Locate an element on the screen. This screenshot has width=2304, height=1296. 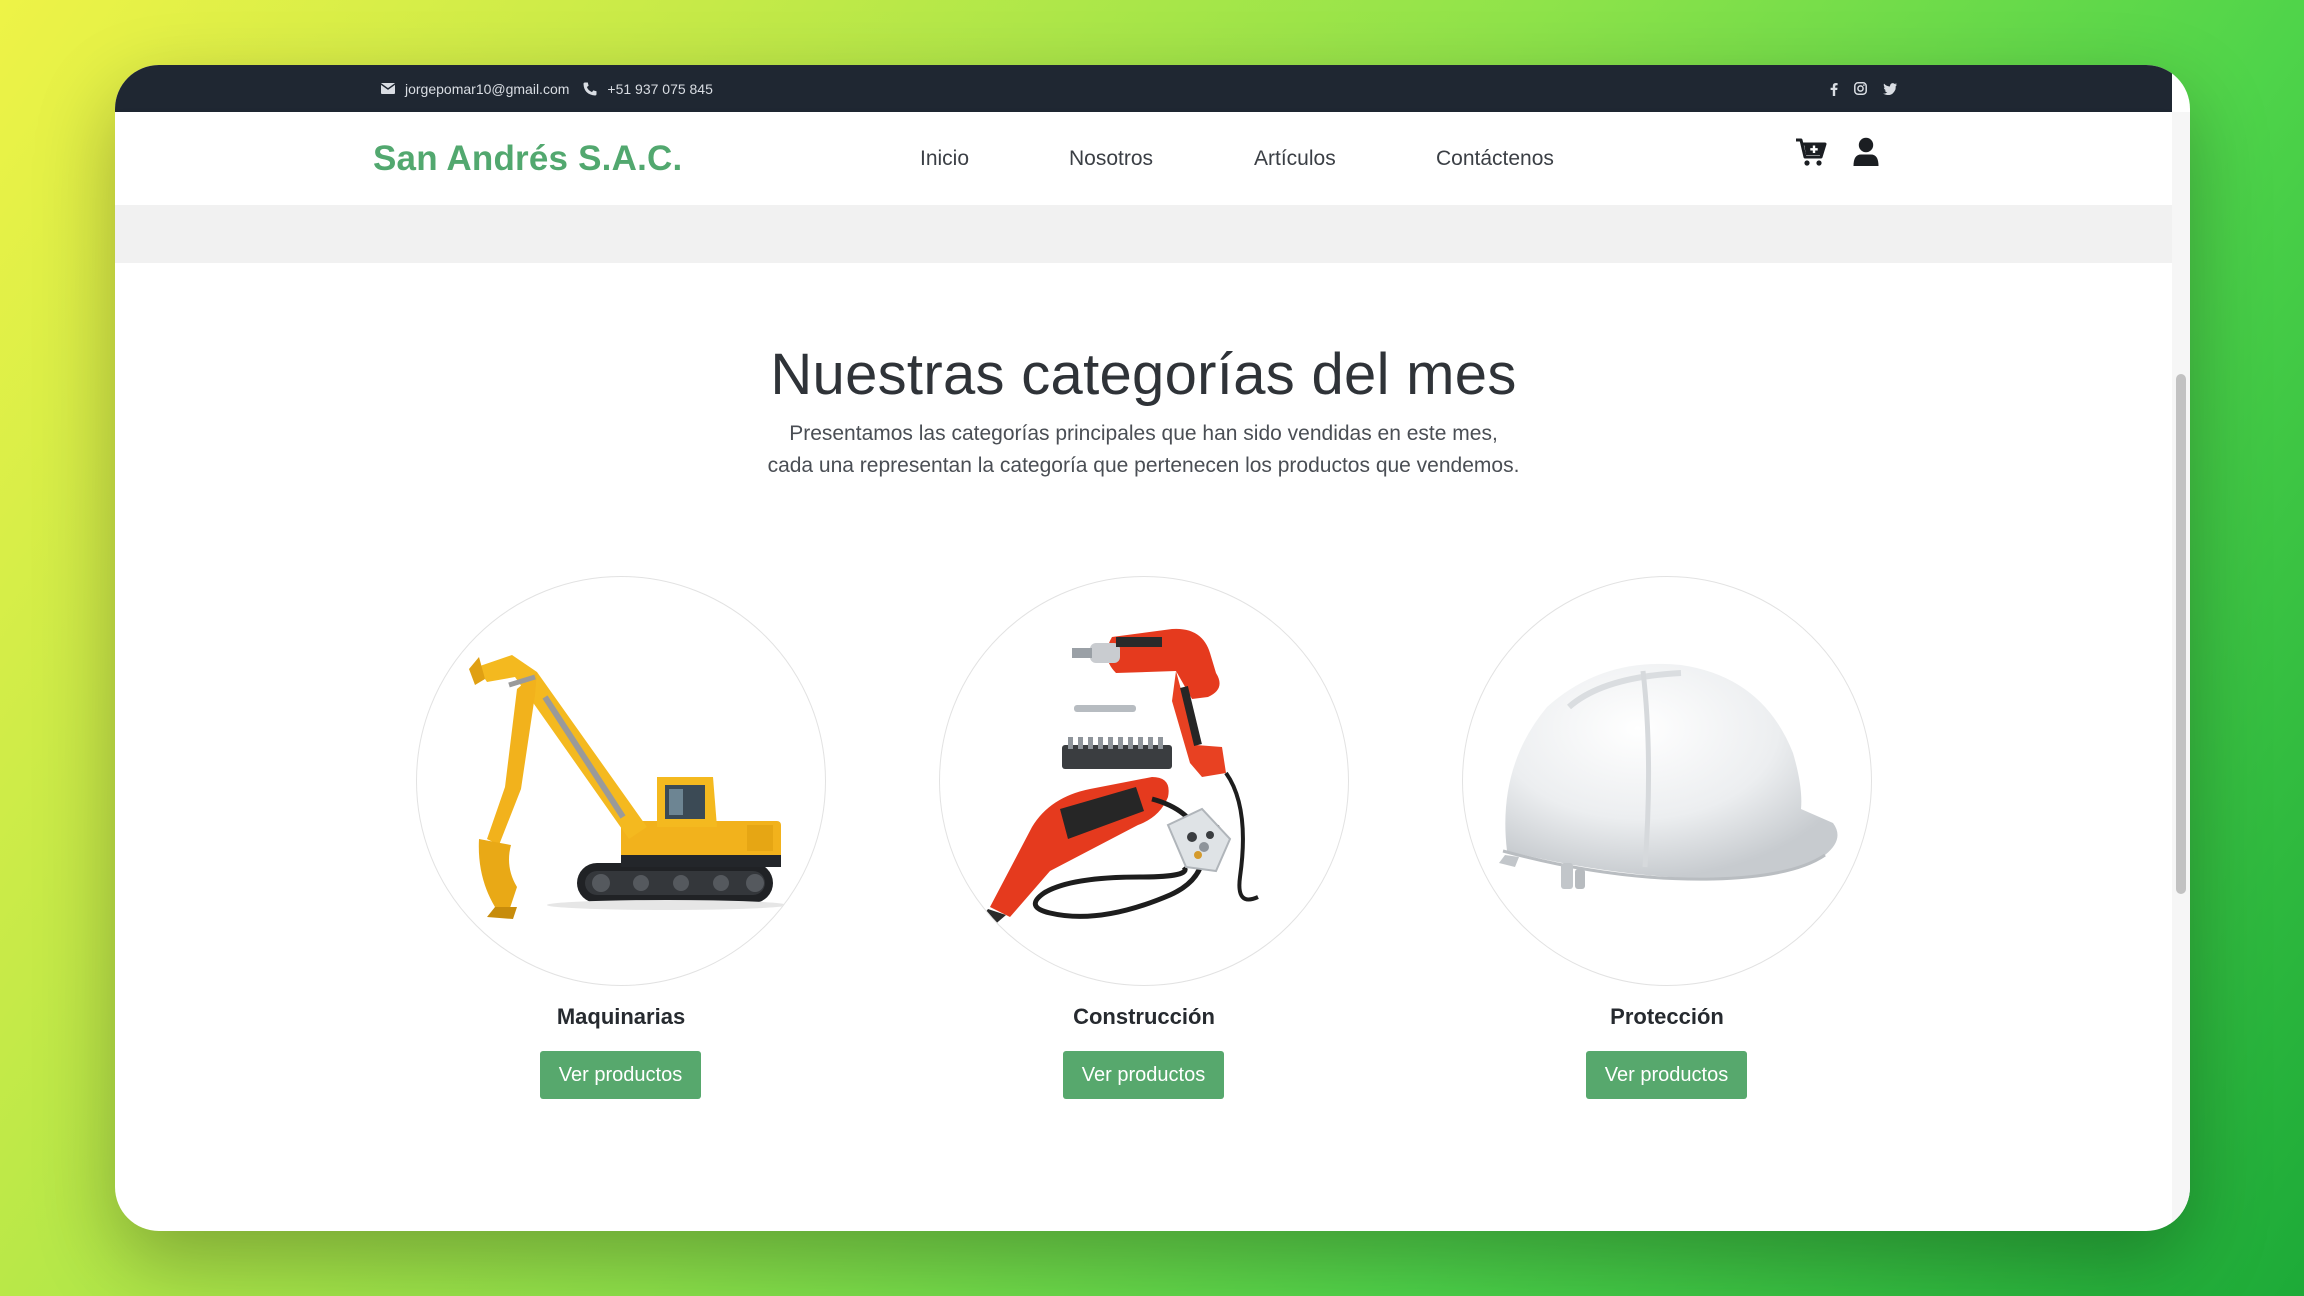
instagram-icon is located at coordinates (1860, 88).